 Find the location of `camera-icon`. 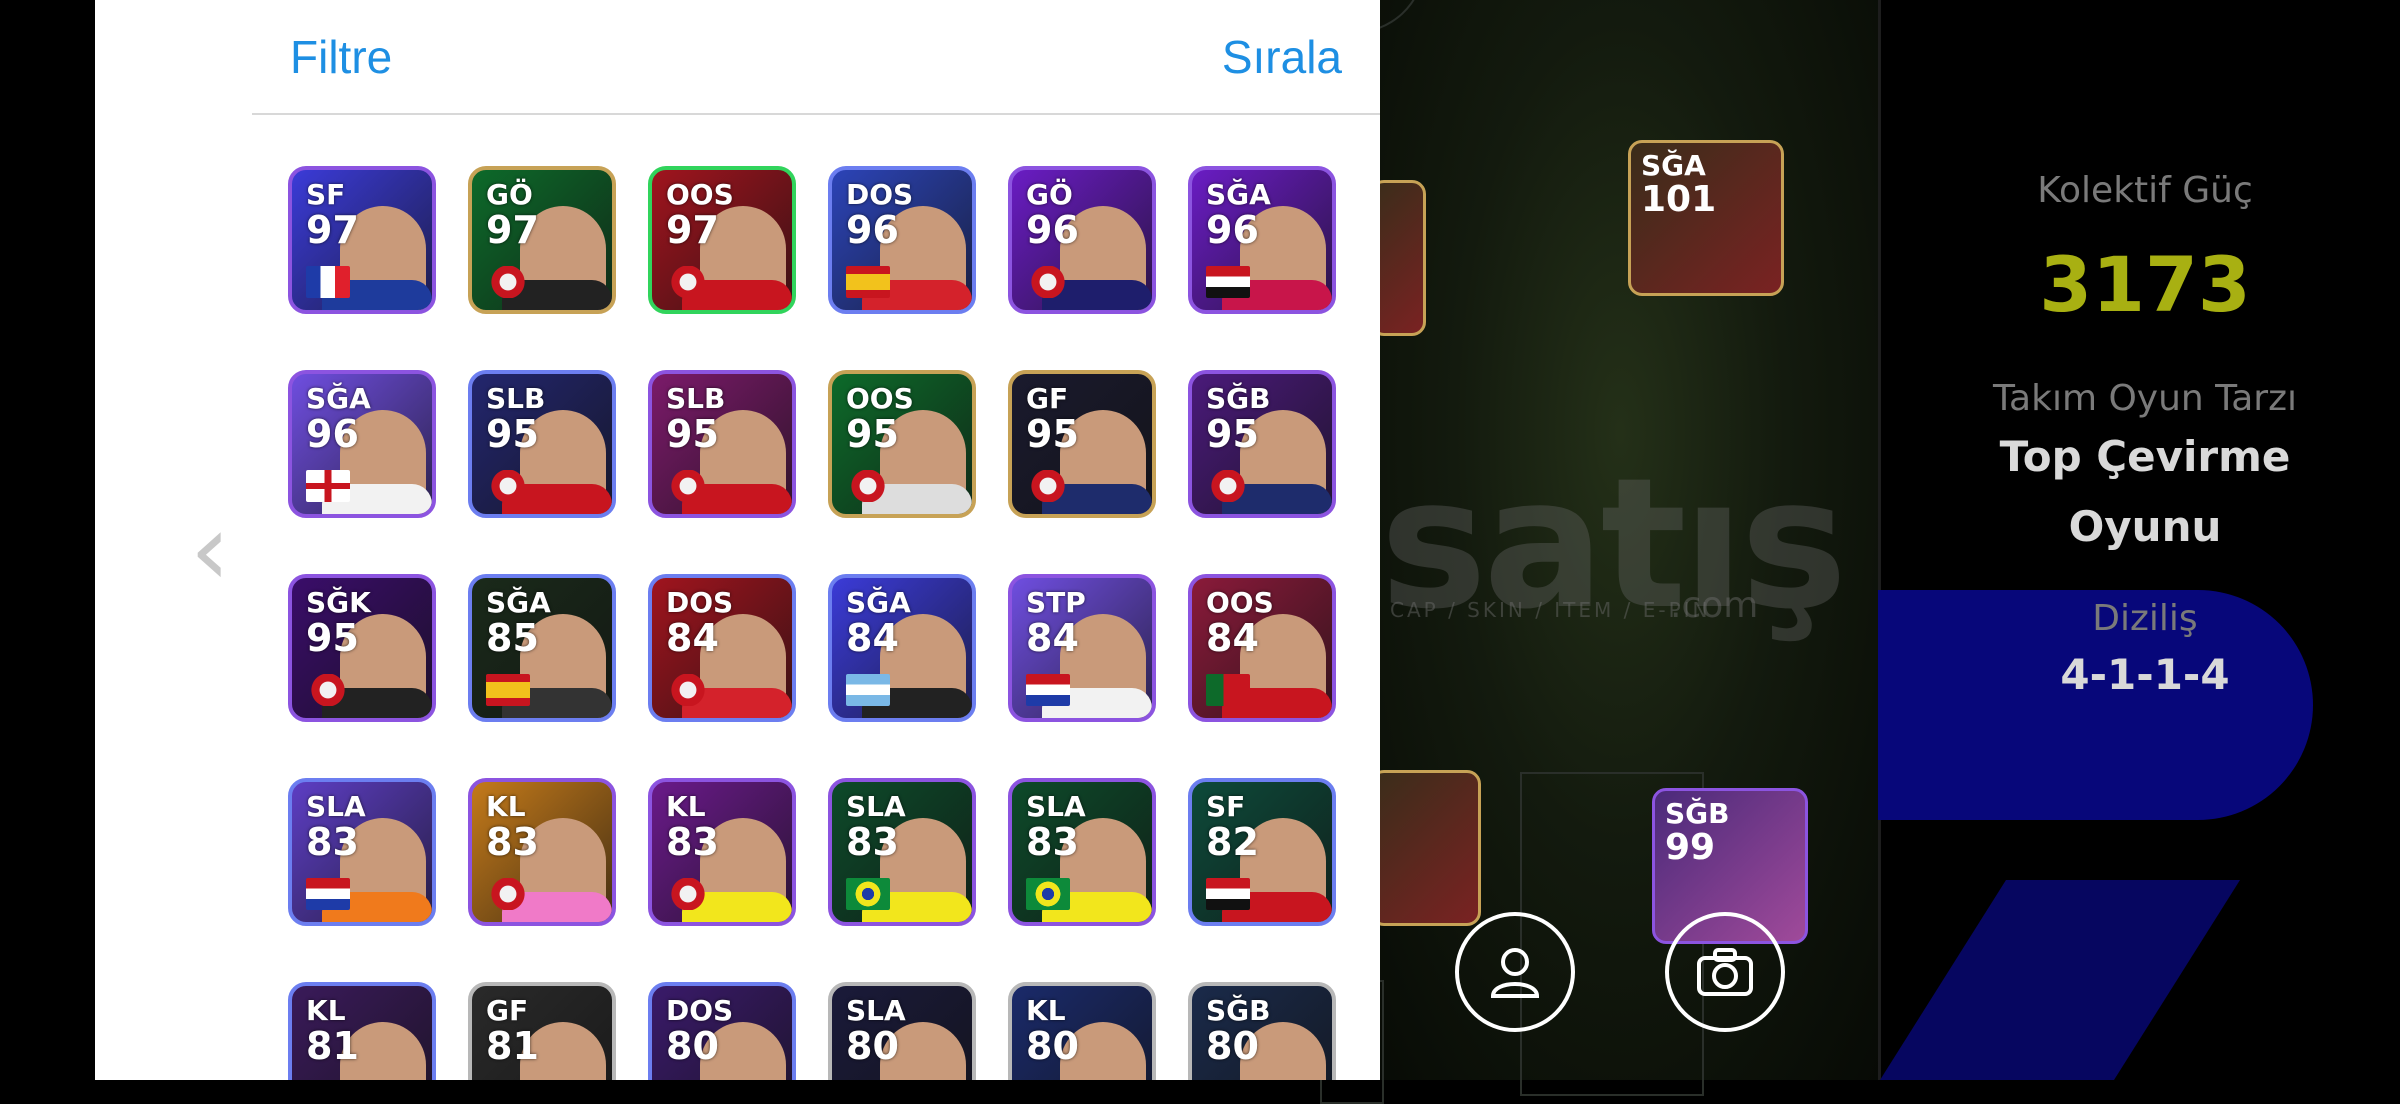

camera-icon is located at coordinates (1725, 972).